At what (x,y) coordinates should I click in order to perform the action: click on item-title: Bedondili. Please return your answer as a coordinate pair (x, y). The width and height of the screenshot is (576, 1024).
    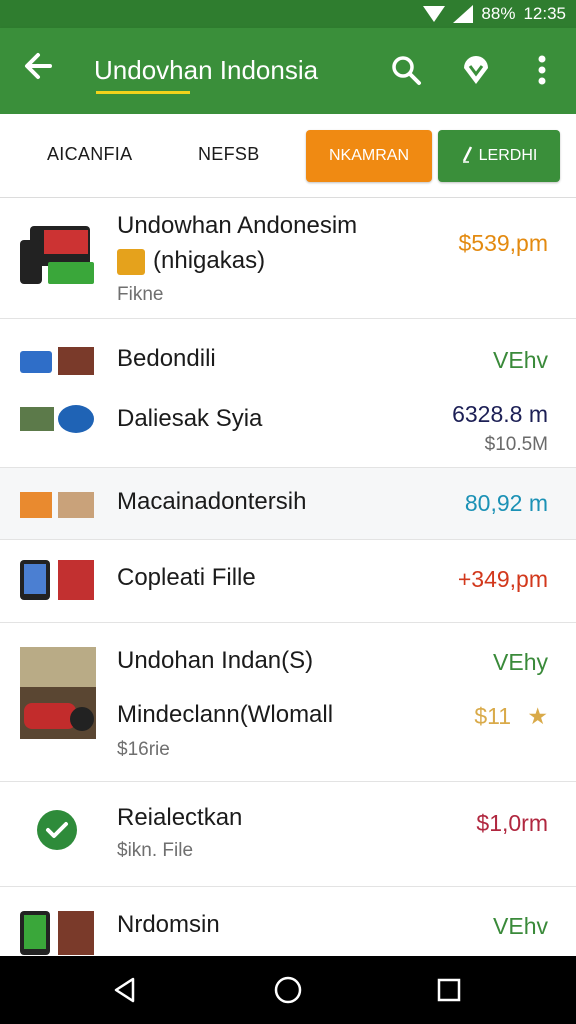
    Looking at the image, I should click on (166, 358).